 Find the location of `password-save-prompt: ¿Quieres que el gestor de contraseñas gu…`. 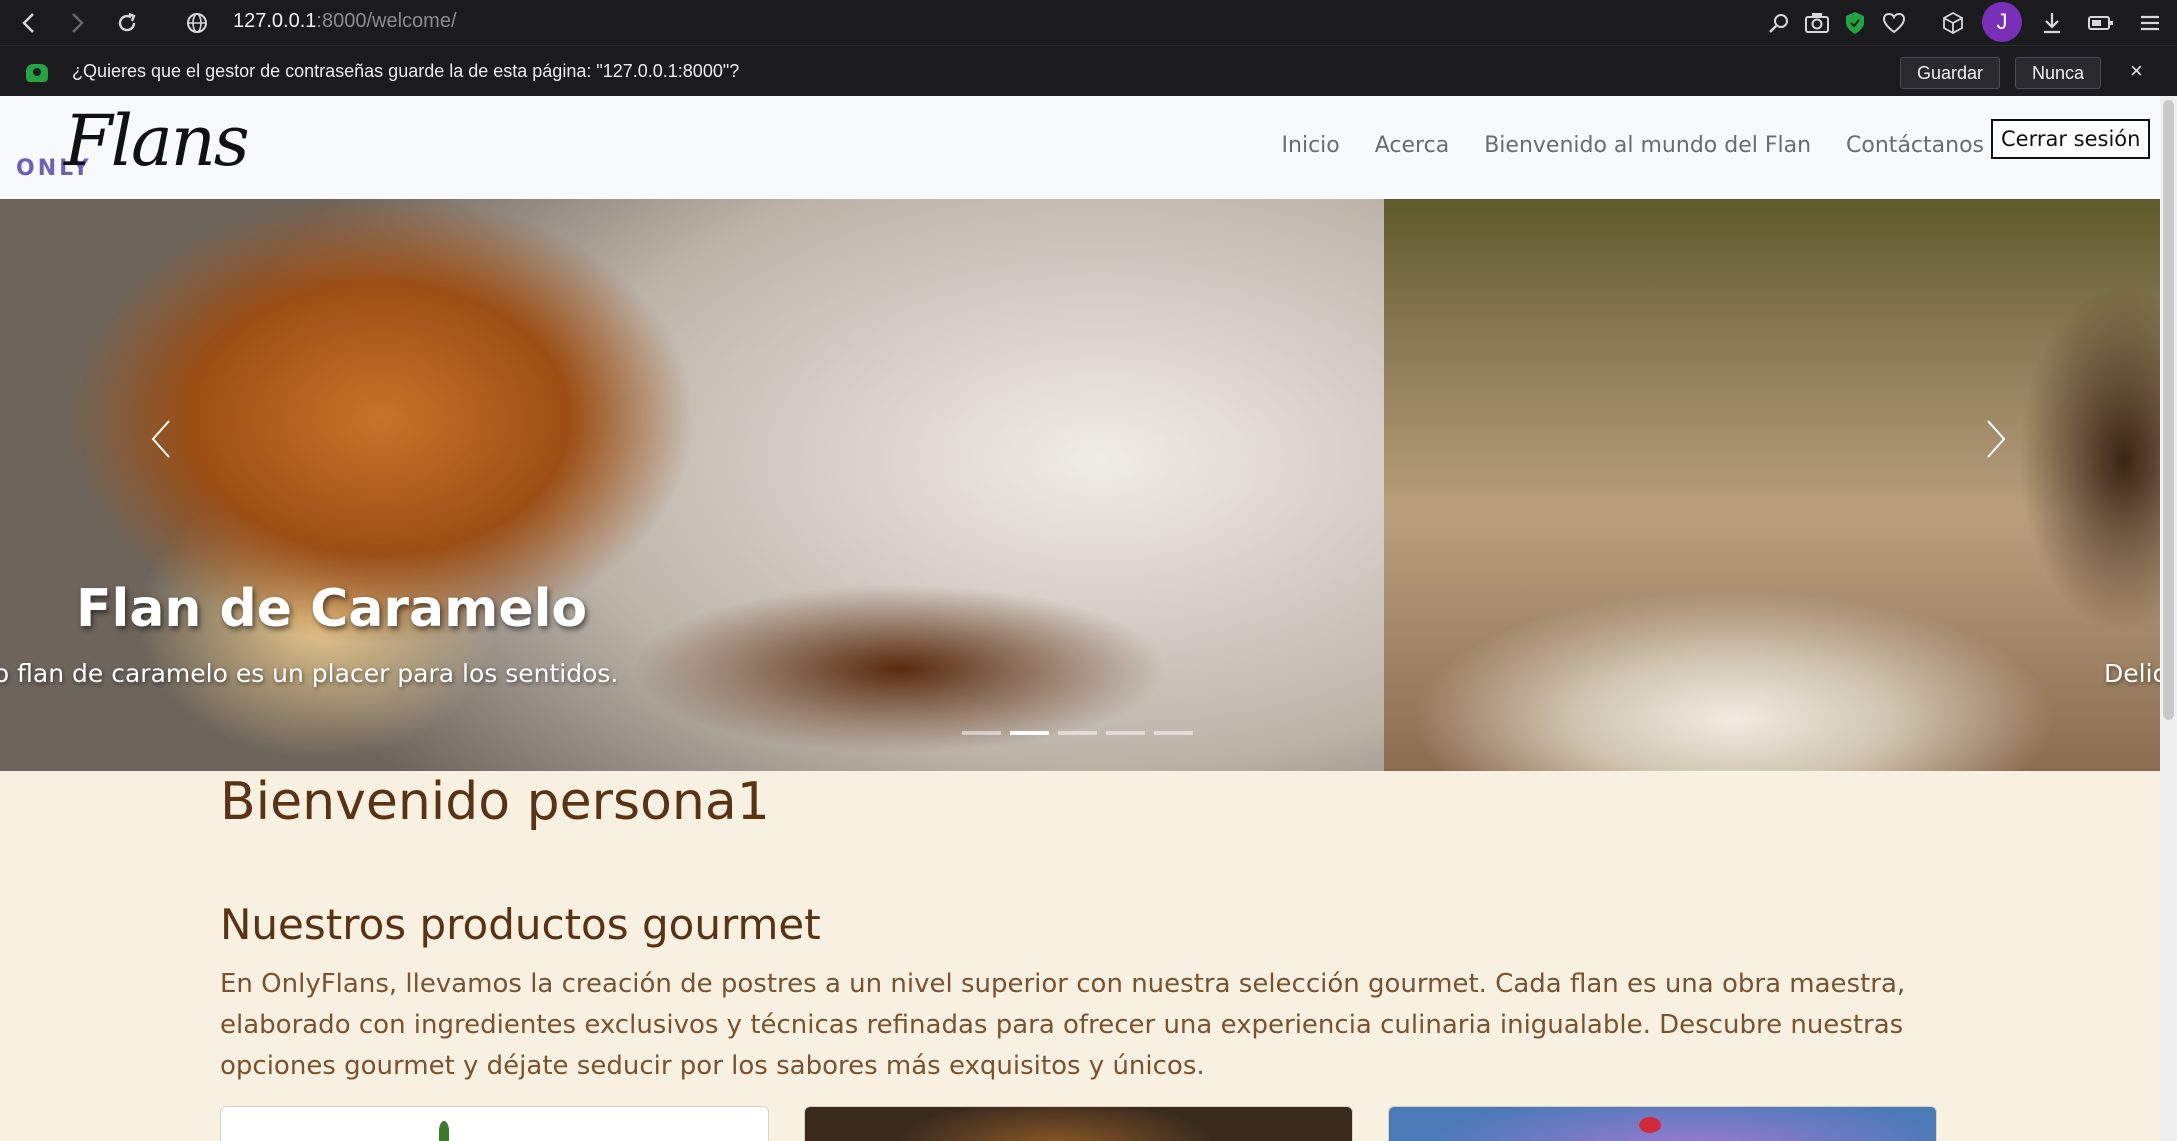

password-save-prompt: ¿Quieres que el gestor de contraseñas gu… is located at coordinates (406, 71).